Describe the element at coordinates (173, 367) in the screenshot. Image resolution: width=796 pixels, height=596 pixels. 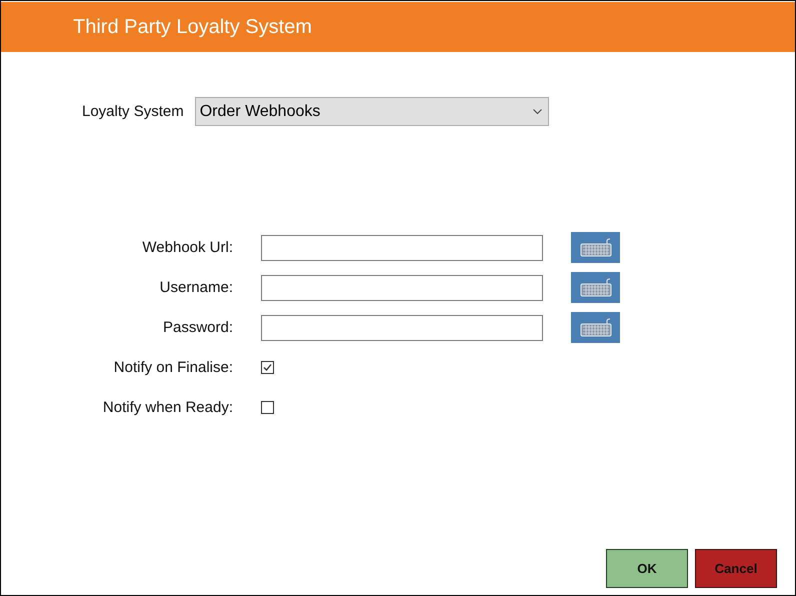
I see `field-label: Notify on Finalise:` at that location.